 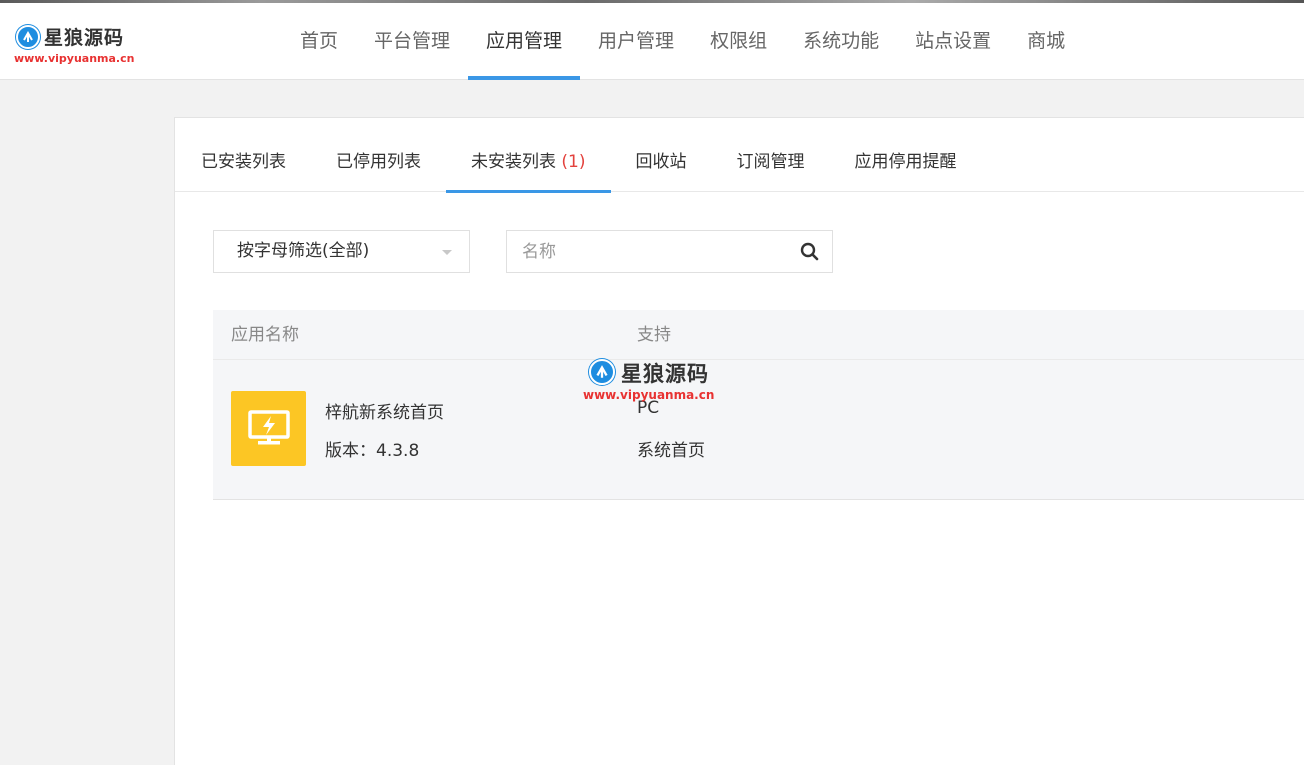 I want to click on nav-item-system: 系统功能, so click(x=841, y=40).